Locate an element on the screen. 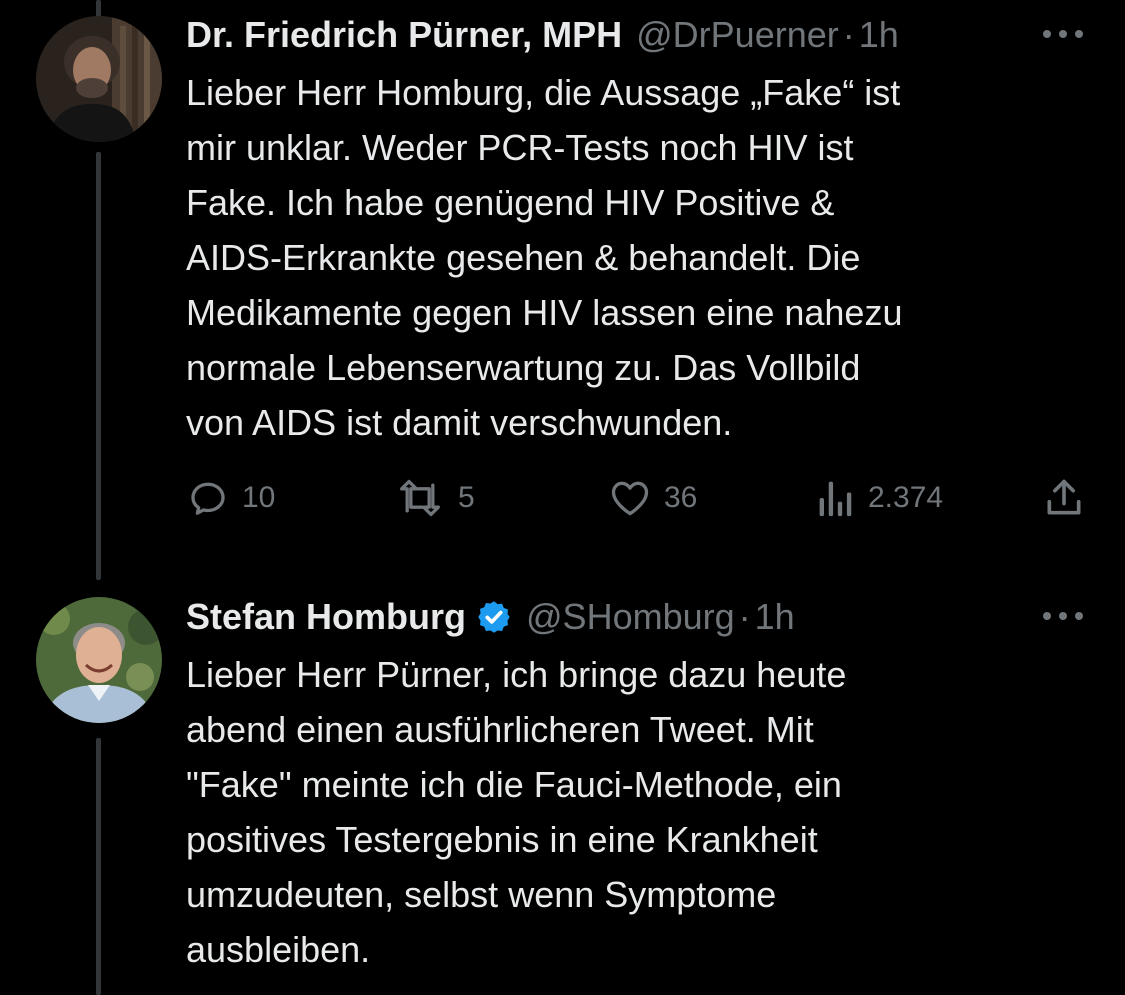 This screenshot has width=1125, height=995. retweet-count: 5 is located at coordinates (466, 497).